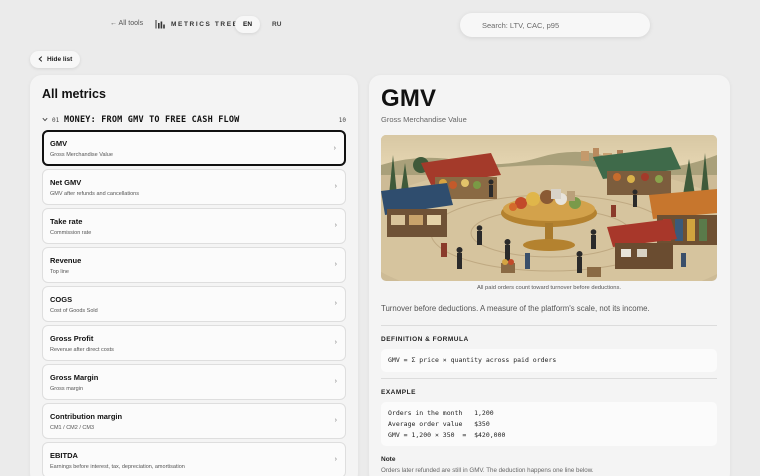  What do you see at coordinates (47, 120) in the screenshot?
I see `chevron-down-icon` at bounding box center [47, 120].